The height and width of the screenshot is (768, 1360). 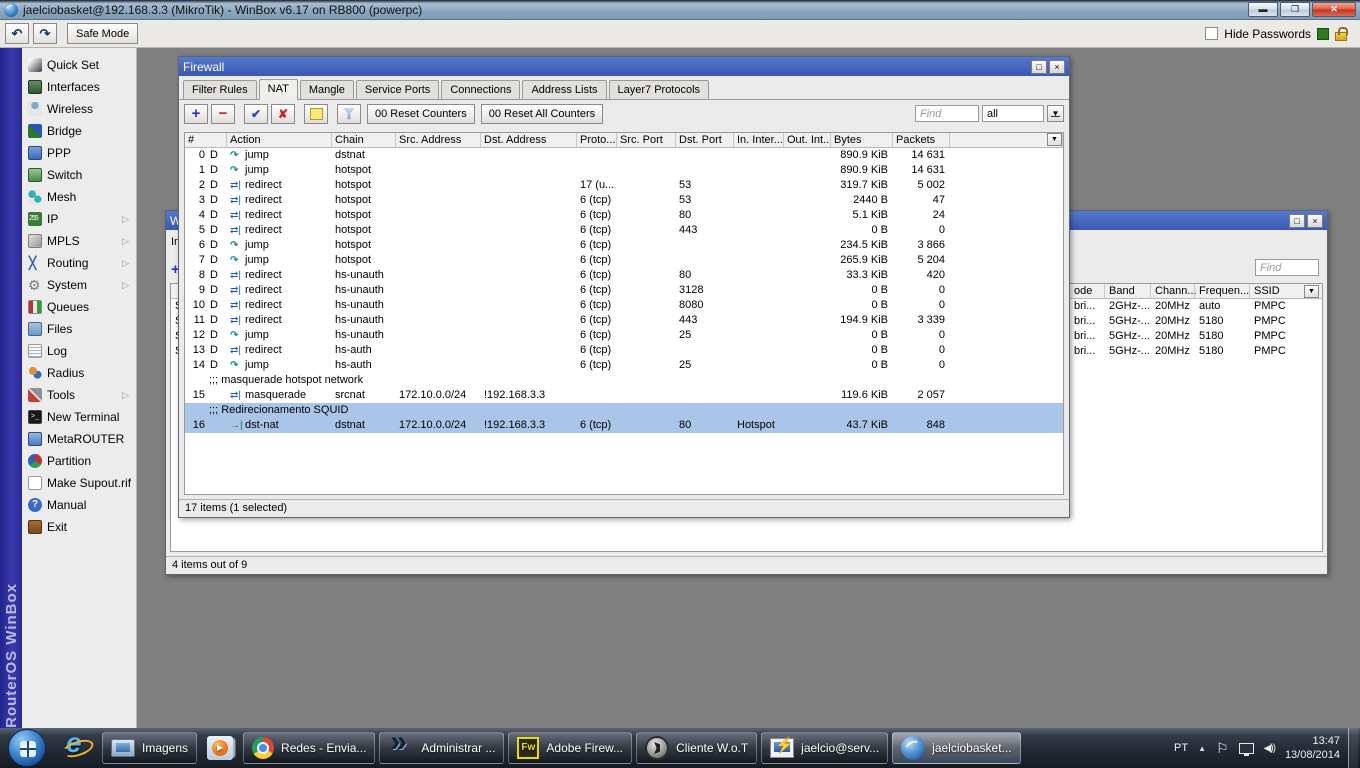 I want to click on sidebar-item-quick-set: Quick Set, so click(x=79, y=65).